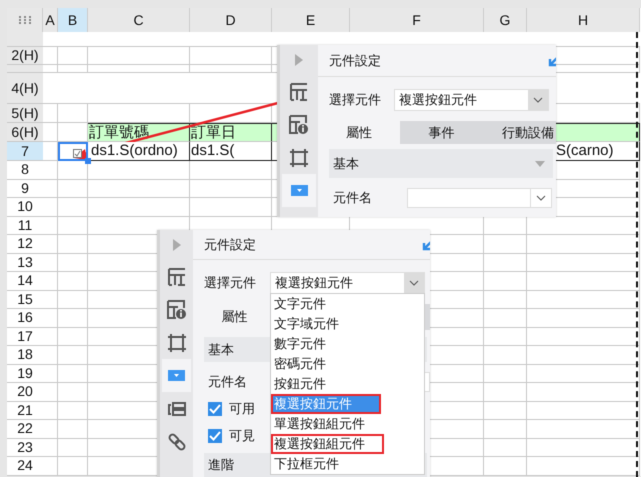  What do you see at coordinates (139, 132) in the screenshot?
I see `table-cell: 訂單號碼` at bounding box center [139, 132].